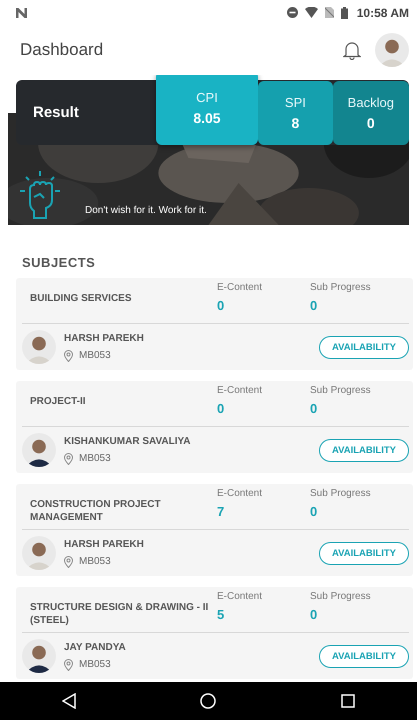 The width and height of the screenshot is (417, 720). I want to click on metric-tile: CPI 8.05, so click(207, 110).